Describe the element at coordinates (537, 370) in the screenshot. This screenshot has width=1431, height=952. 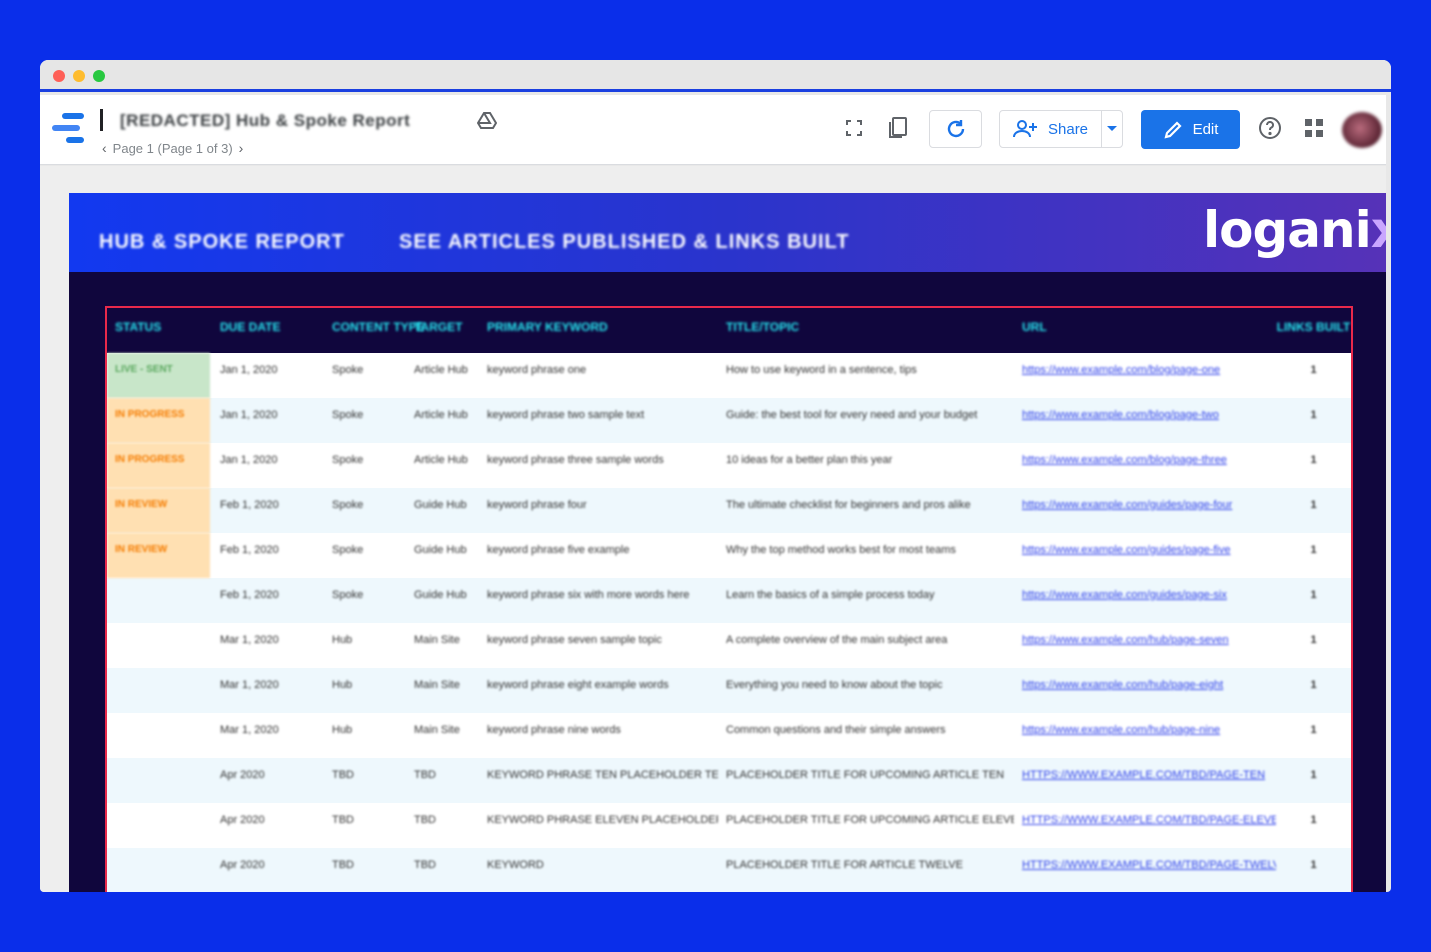
I see `table-cell-keyword: keyword phrase one` at that location.